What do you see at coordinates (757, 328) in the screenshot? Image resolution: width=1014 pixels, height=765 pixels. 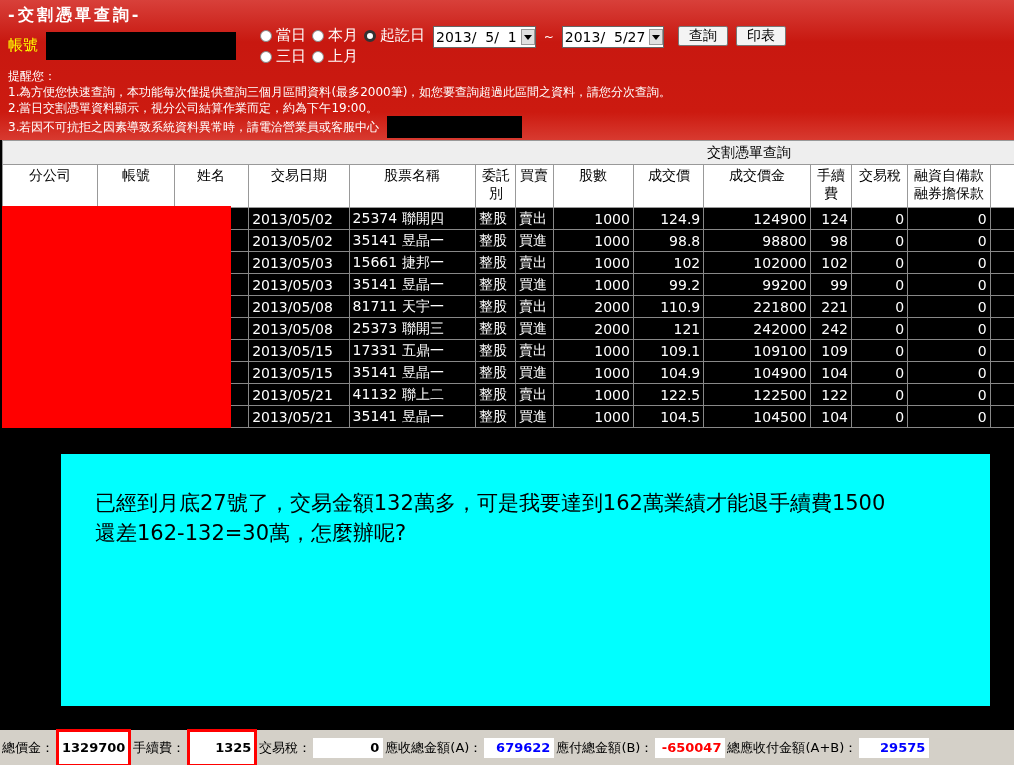 I see `table-cell: 242000` at bounding box center [757, 328].